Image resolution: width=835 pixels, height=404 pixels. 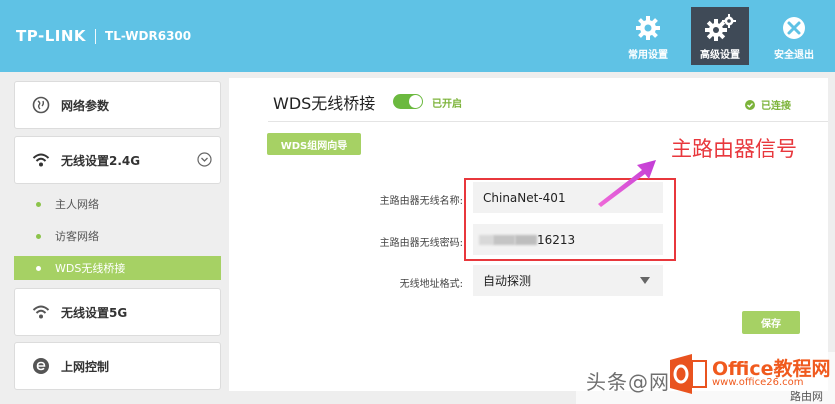 What do you see at coordinates (548, 121) in the screenshot?
I see `divider` at bounding box center [548, 121].